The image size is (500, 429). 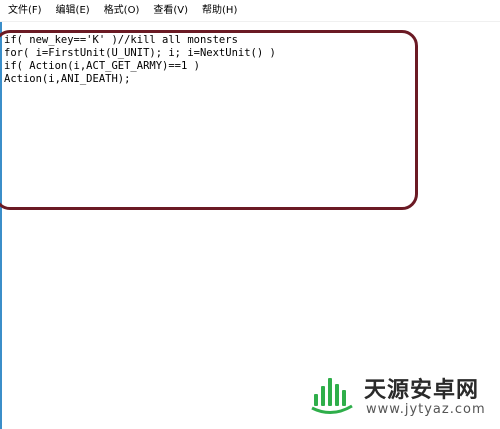 I want to click on code-line-4: Action(i,ANI_DEATH);, so click(x=67, y=79).